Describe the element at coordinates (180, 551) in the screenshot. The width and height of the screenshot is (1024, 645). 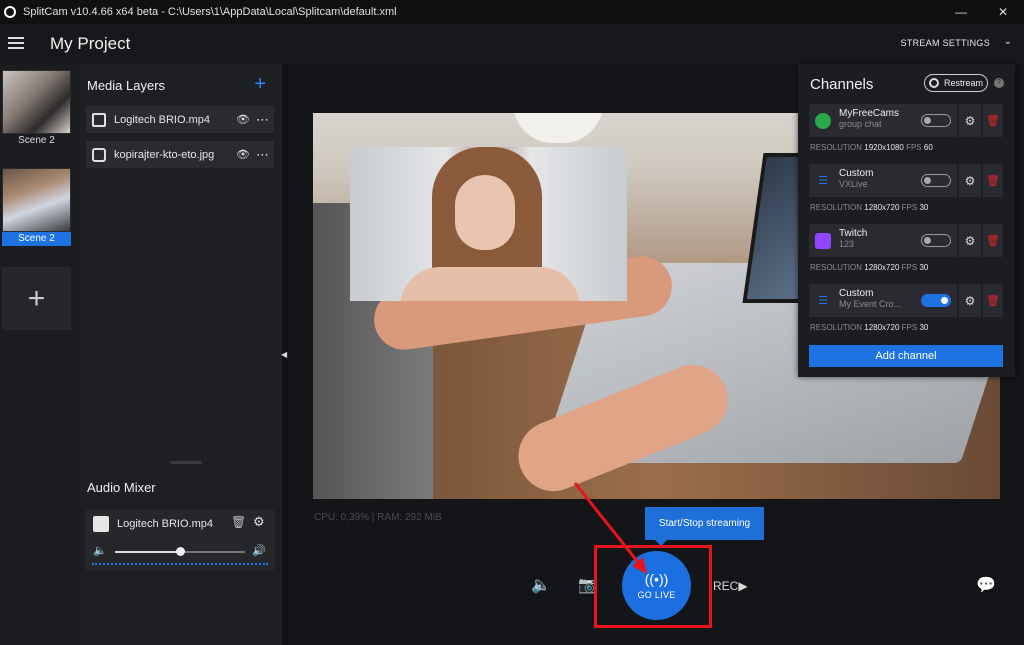
I see `volume-slider-knob` at that location.